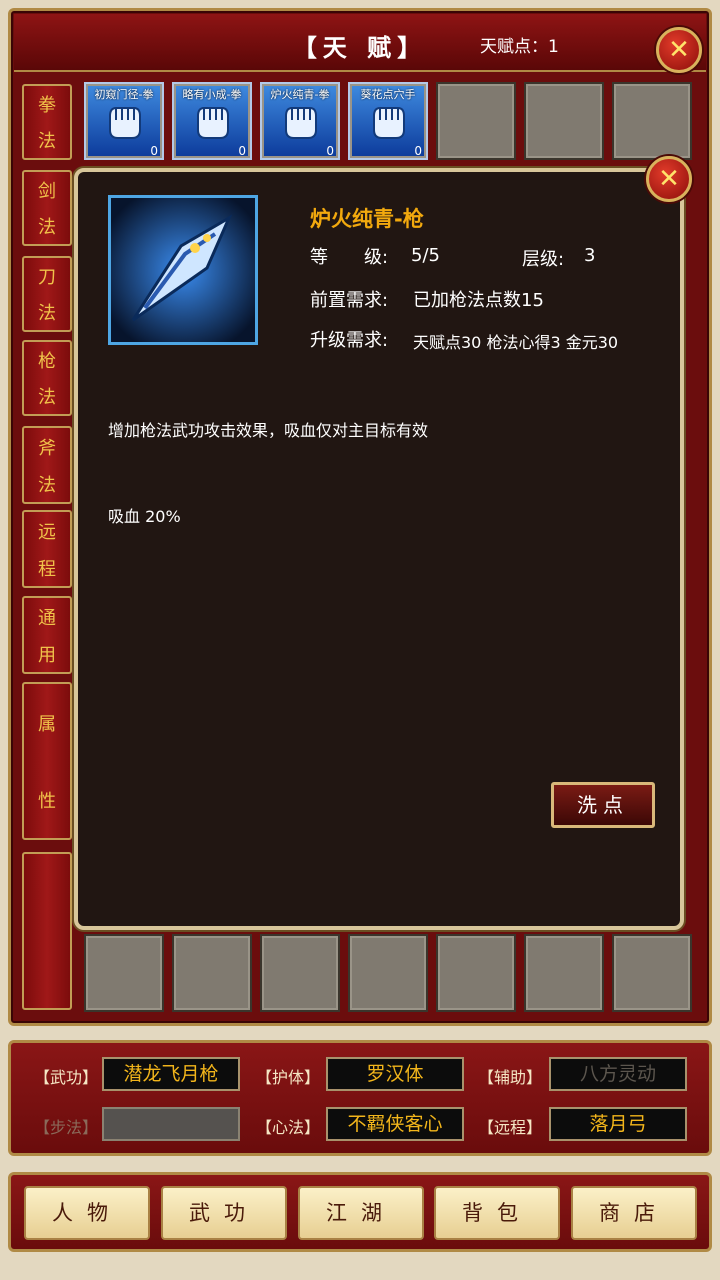 This screenshot has height=1280, width=720. What do you see at coordinates (478, 300) in the screenshot?
I see `prereq-value: 已加枪法点数15` at bounding box center [478, 300].